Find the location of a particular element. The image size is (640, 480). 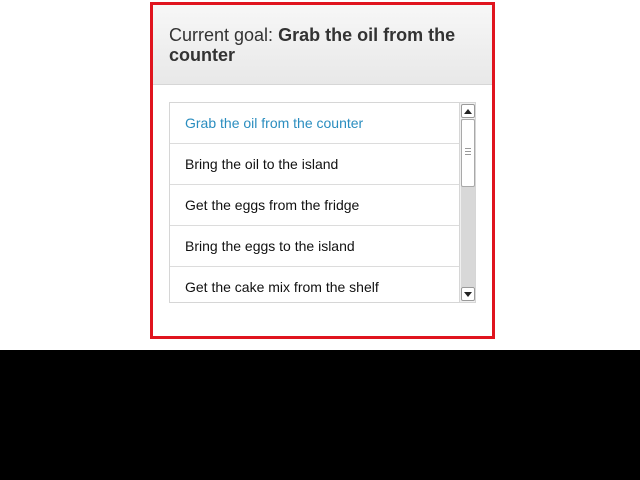

vertical-scrollbar is located at coordinates (467, 202).